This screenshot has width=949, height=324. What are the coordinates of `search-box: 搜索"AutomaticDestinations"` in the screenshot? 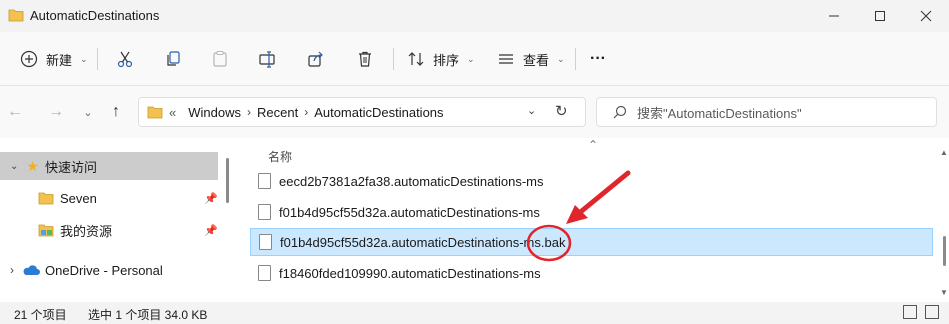 It's located at (766, 112).